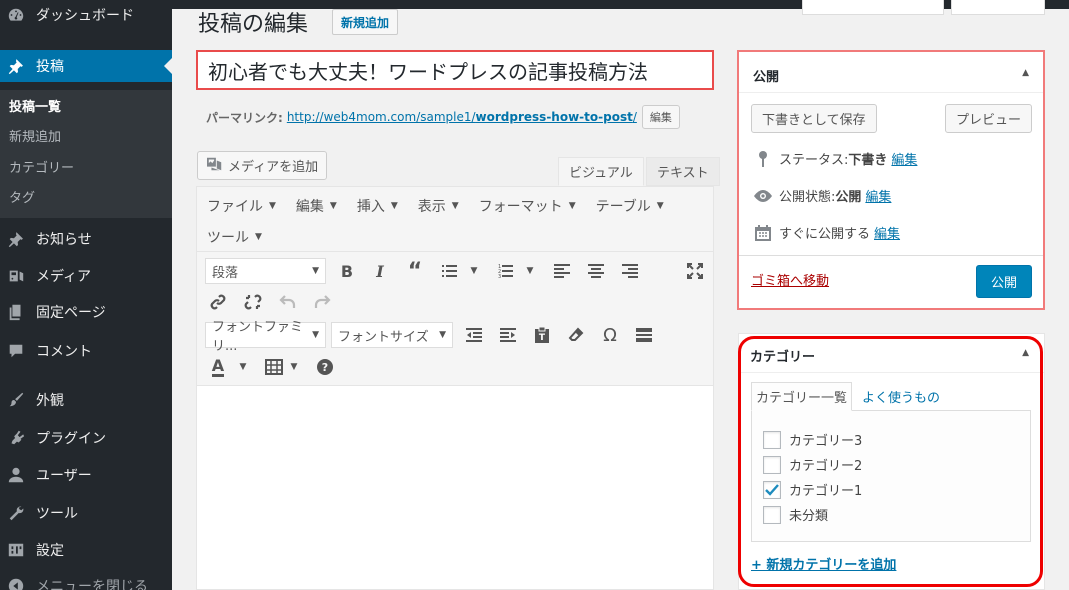 This screenshot has width=1069, height=590. Describe the element at coordinates (86, 475) in the screenshot. I see `menu-users: ユーザー` at that location.